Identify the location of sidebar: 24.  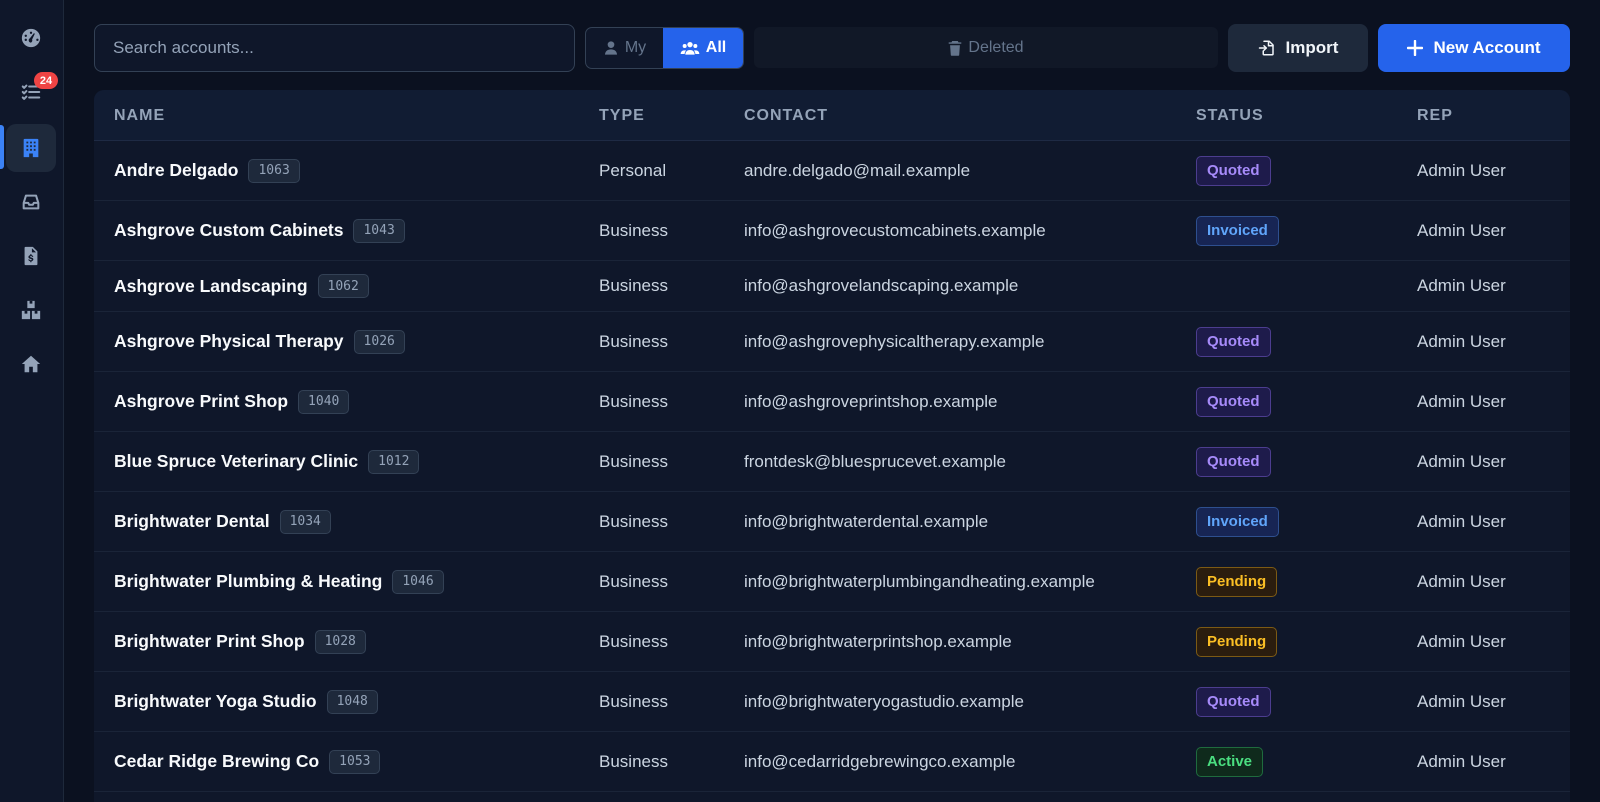
(32, 401).